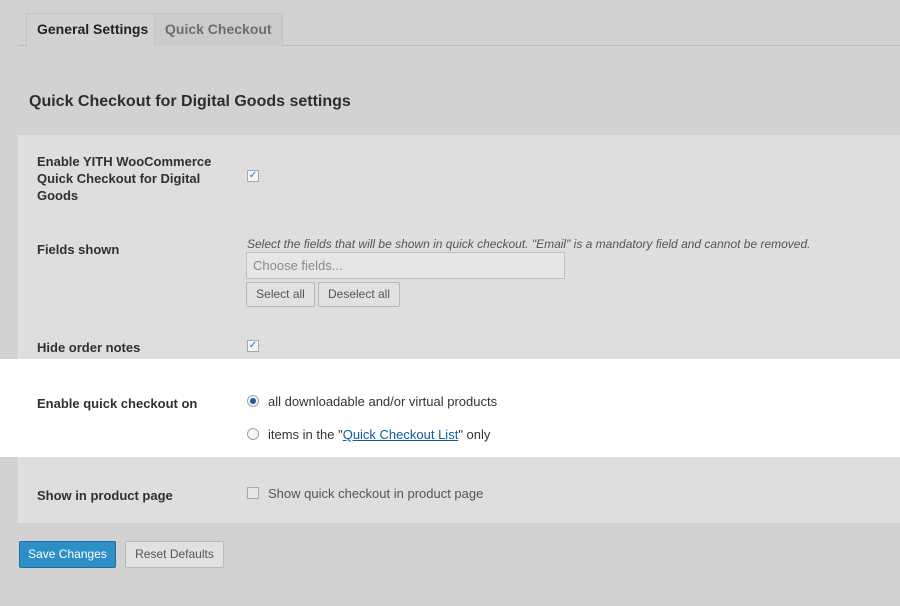  What do you see at coordinates (401, 434) in the screenshot?
I see `quick-checkout-list-link: Quick Checkout List` at bounding box center [401, 434].